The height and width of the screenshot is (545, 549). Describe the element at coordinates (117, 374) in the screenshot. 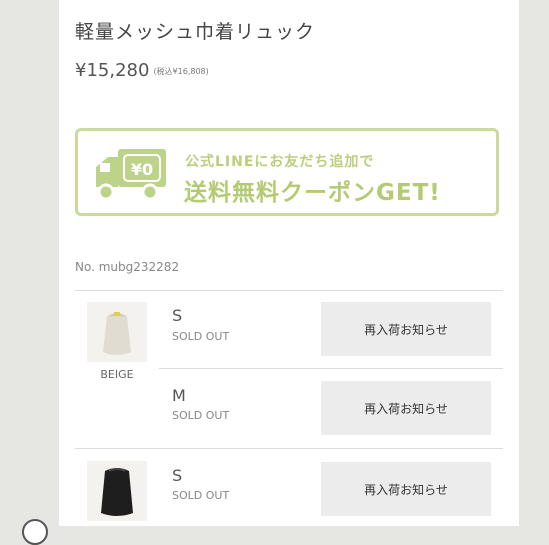

I see `color-label-beige: BEIGE` at that location.